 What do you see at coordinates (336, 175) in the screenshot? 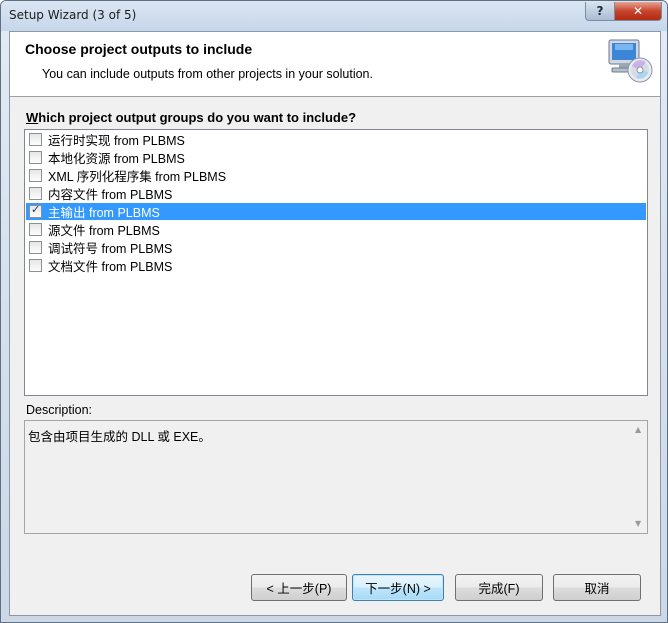
I see `list-item: XML 序列化程序集 from PLBMS` at bounding box center [336, 175].